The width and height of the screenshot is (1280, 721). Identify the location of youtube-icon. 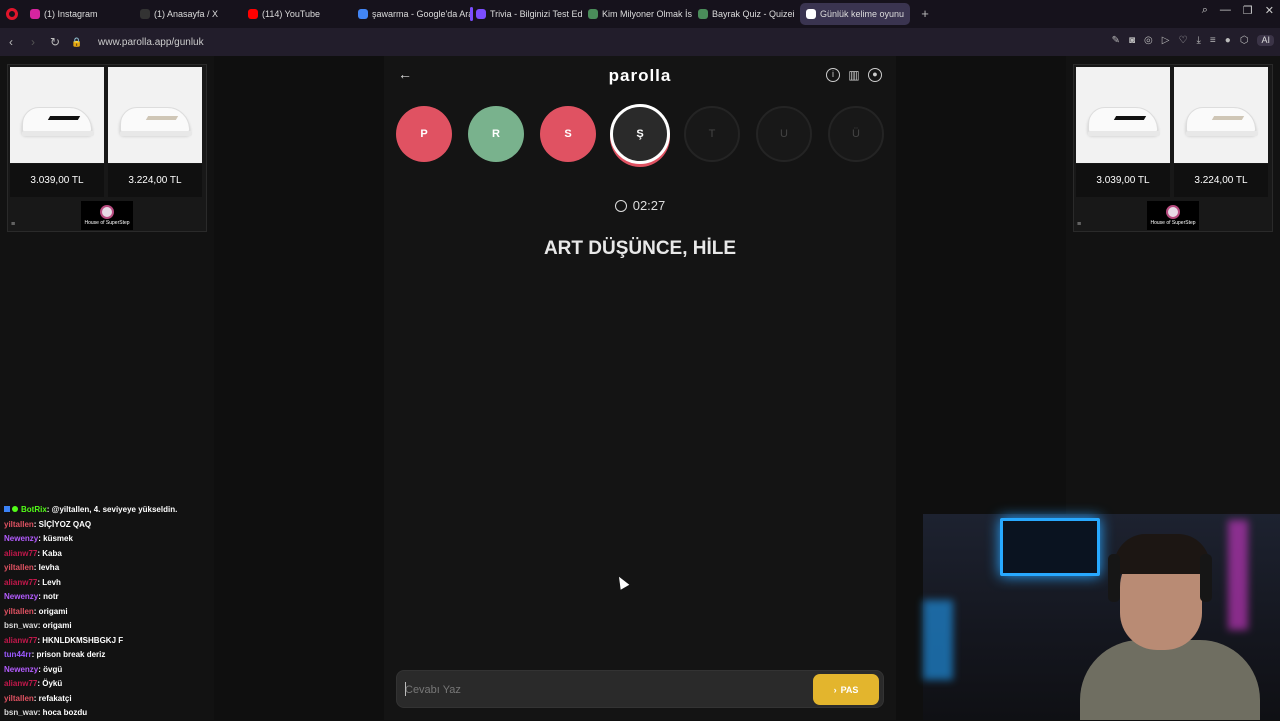
(253, 14).